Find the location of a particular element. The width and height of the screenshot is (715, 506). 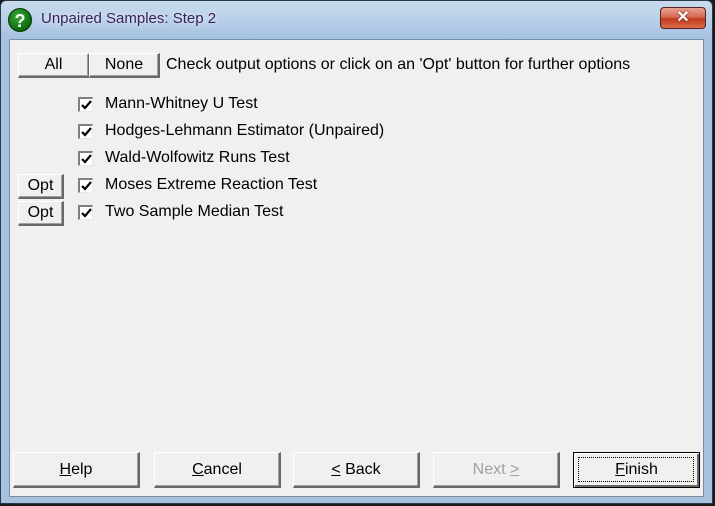

close-icon: ✕ is located at coordinates (683, 17).